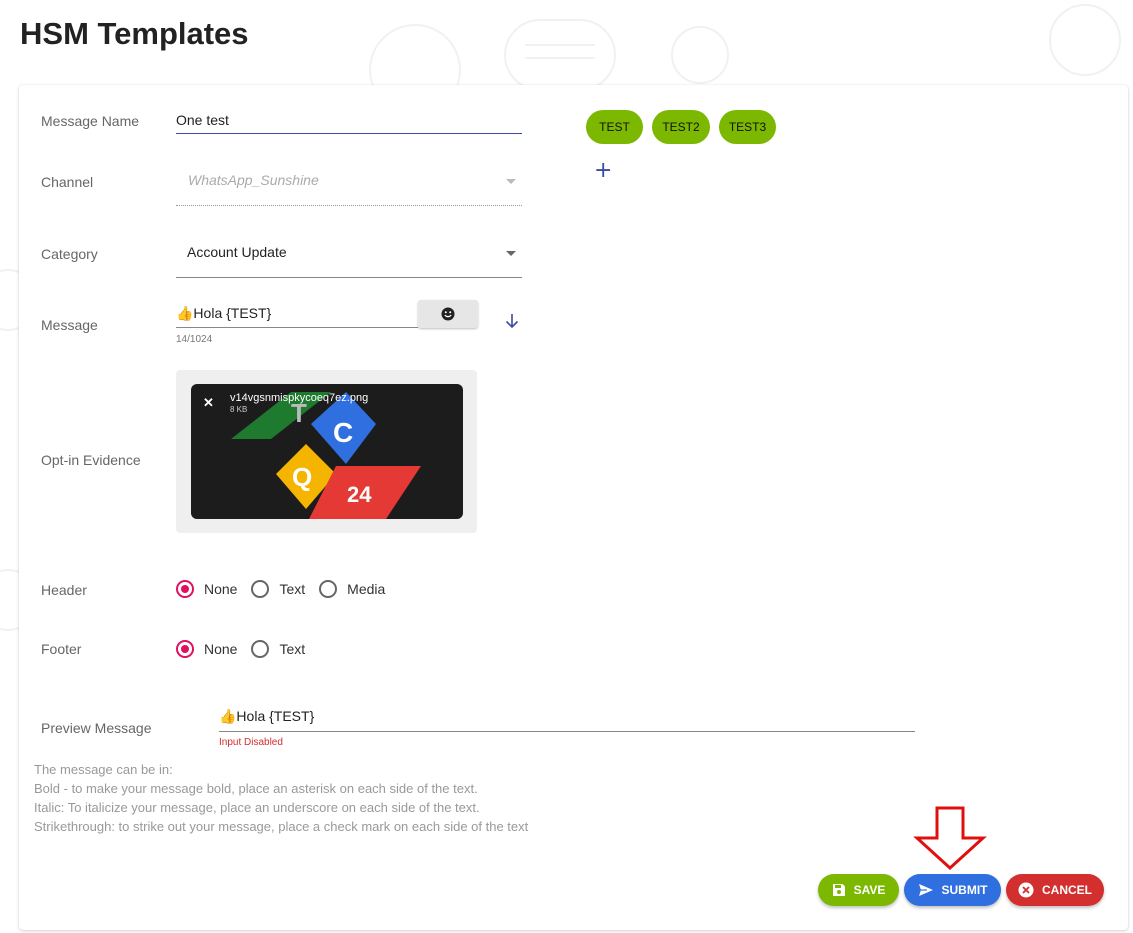  I want to click on footer-label: Footer, so click(61, 649).